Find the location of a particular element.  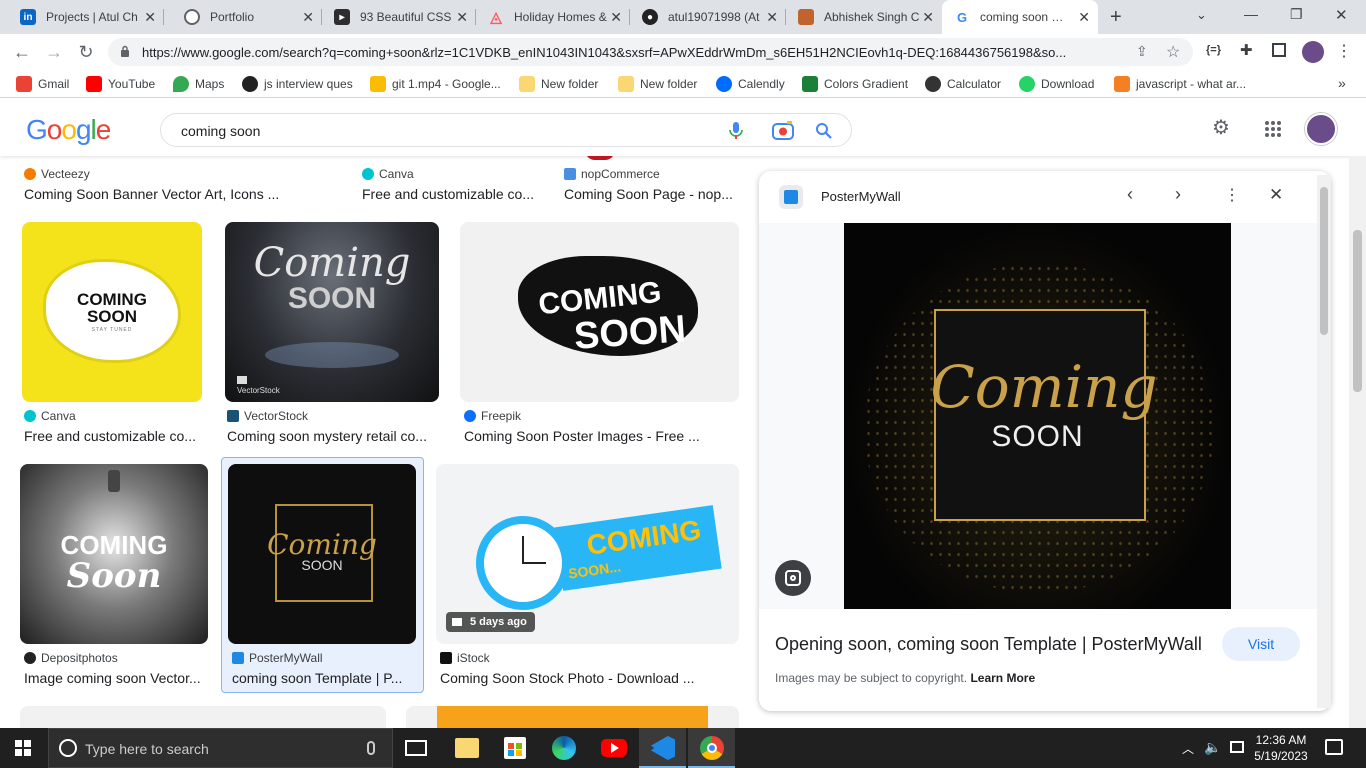

youtube-app-icon is located at coordinates (614, 748).